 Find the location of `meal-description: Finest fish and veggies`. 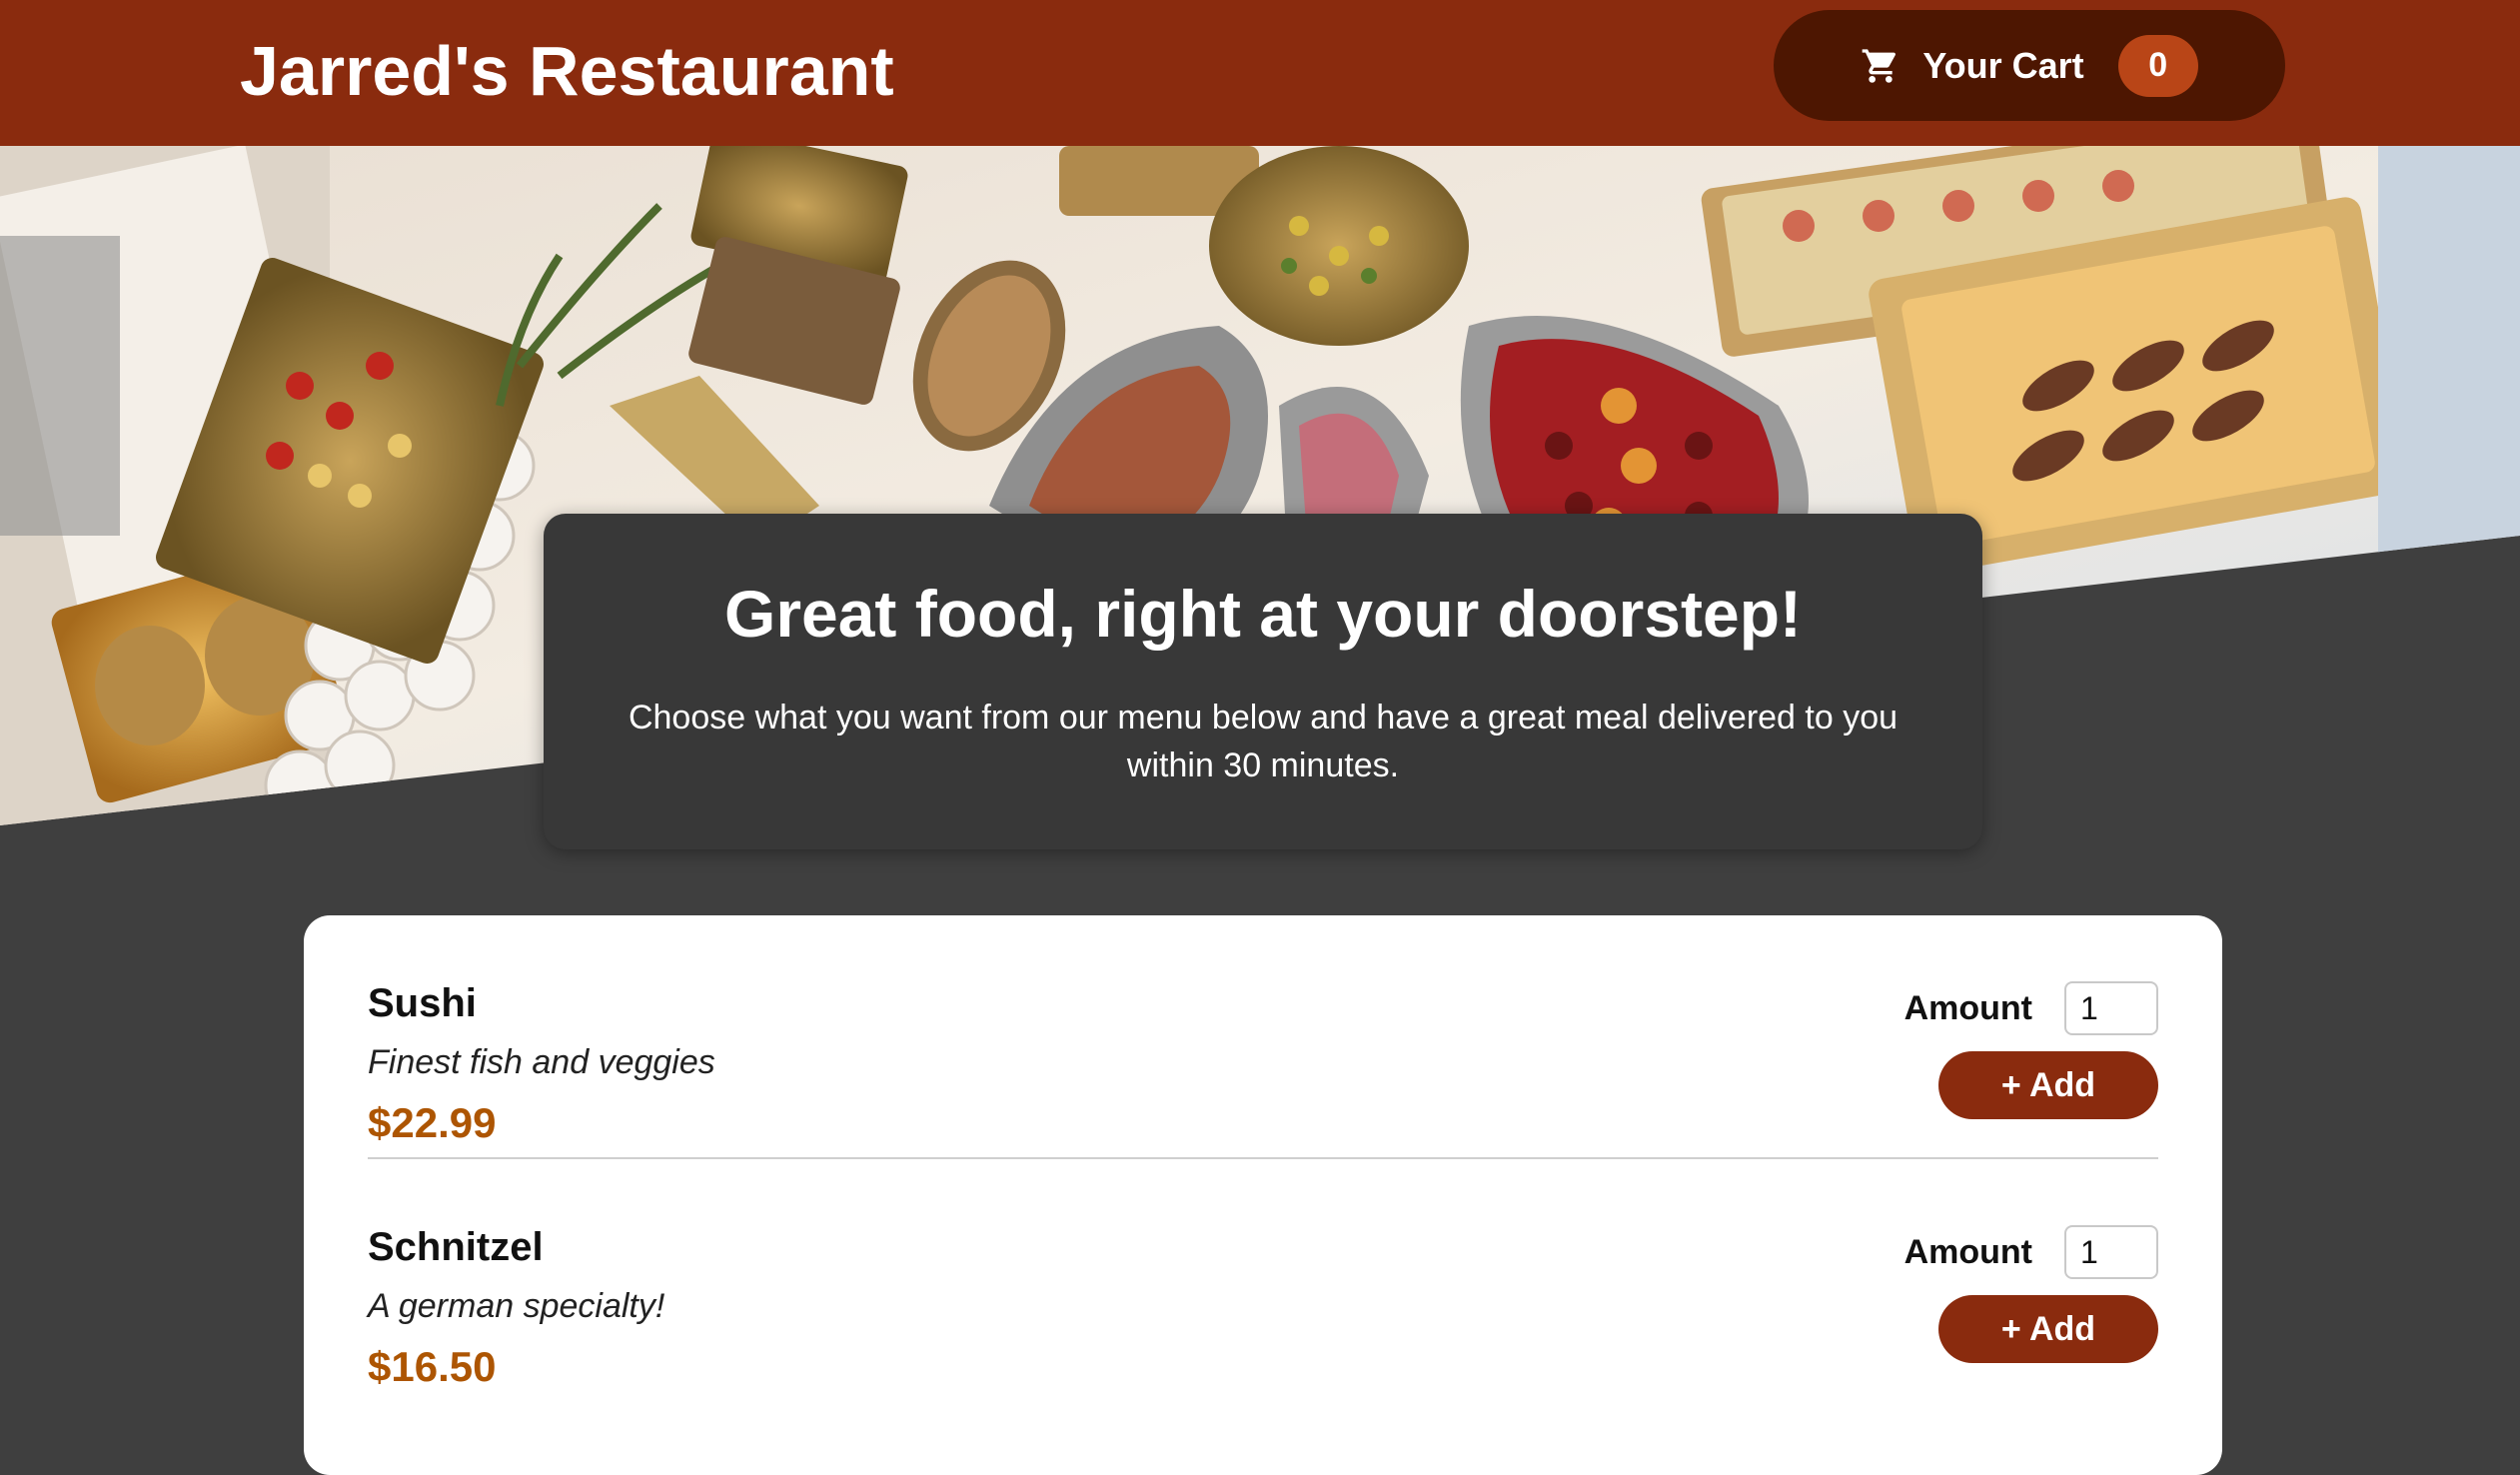

meal-description: Finest fish and veggies is located at coordinates (541, 1062).